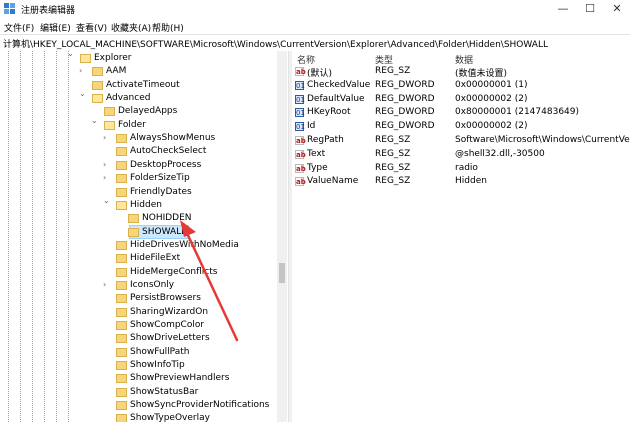 This screenshot has height=422, width=630. I want to click on tree-item-label: AAM, so click(116, 71).